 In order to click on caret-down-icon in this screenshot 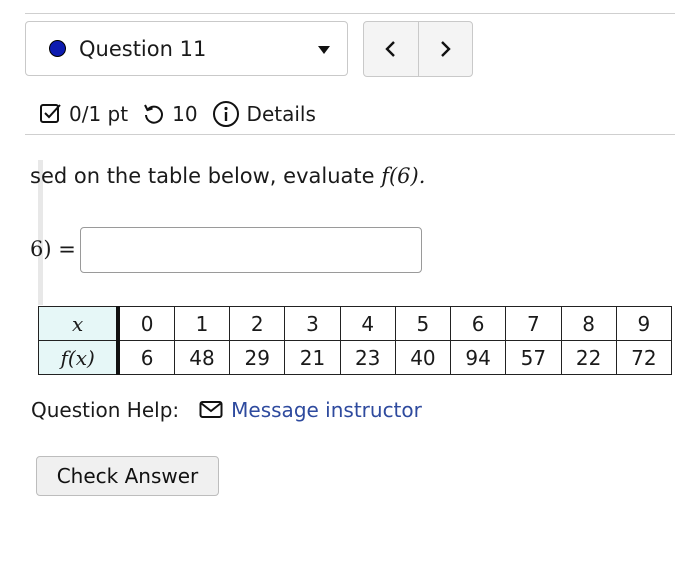, I will do `click(324, 50)`.